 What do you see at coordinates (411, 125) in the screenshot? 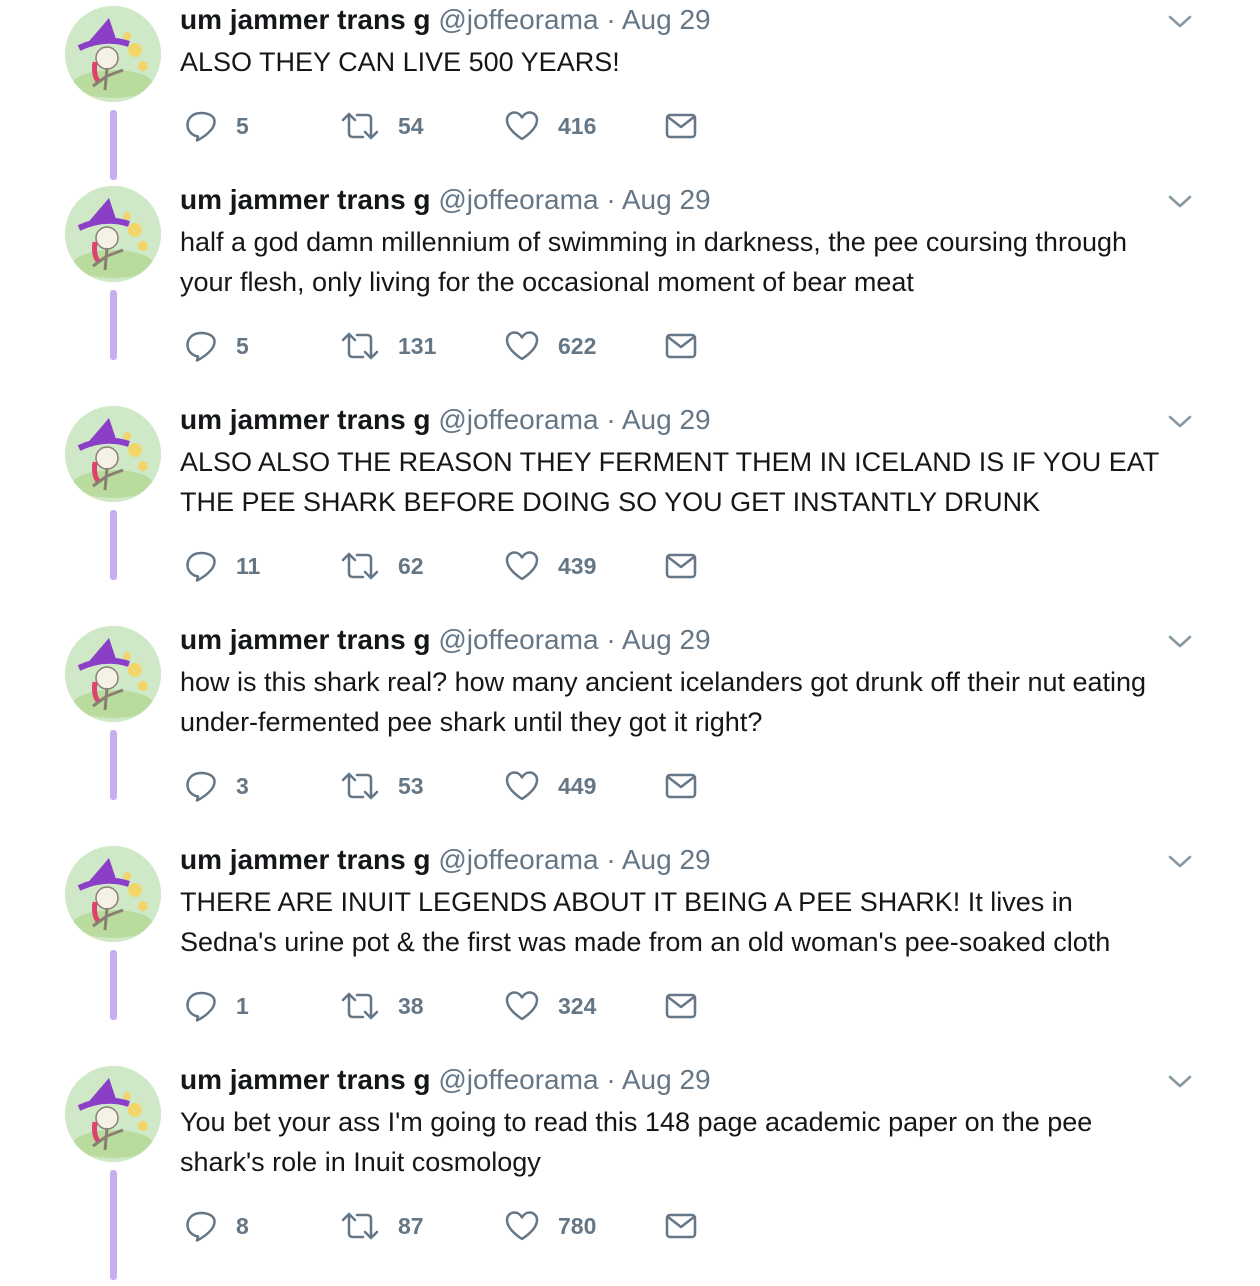
I see `retweet-count: 54` at bounding box center [411, 125].